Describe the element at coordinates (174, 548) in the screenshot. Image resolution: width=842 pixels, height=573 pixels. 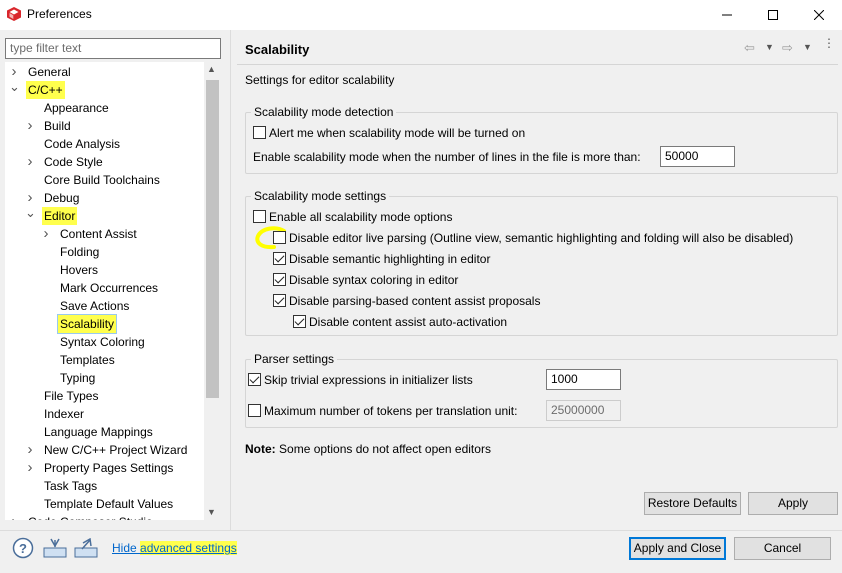
I see `hide-advanced-settings-link: Hide advanced settings` at that location.